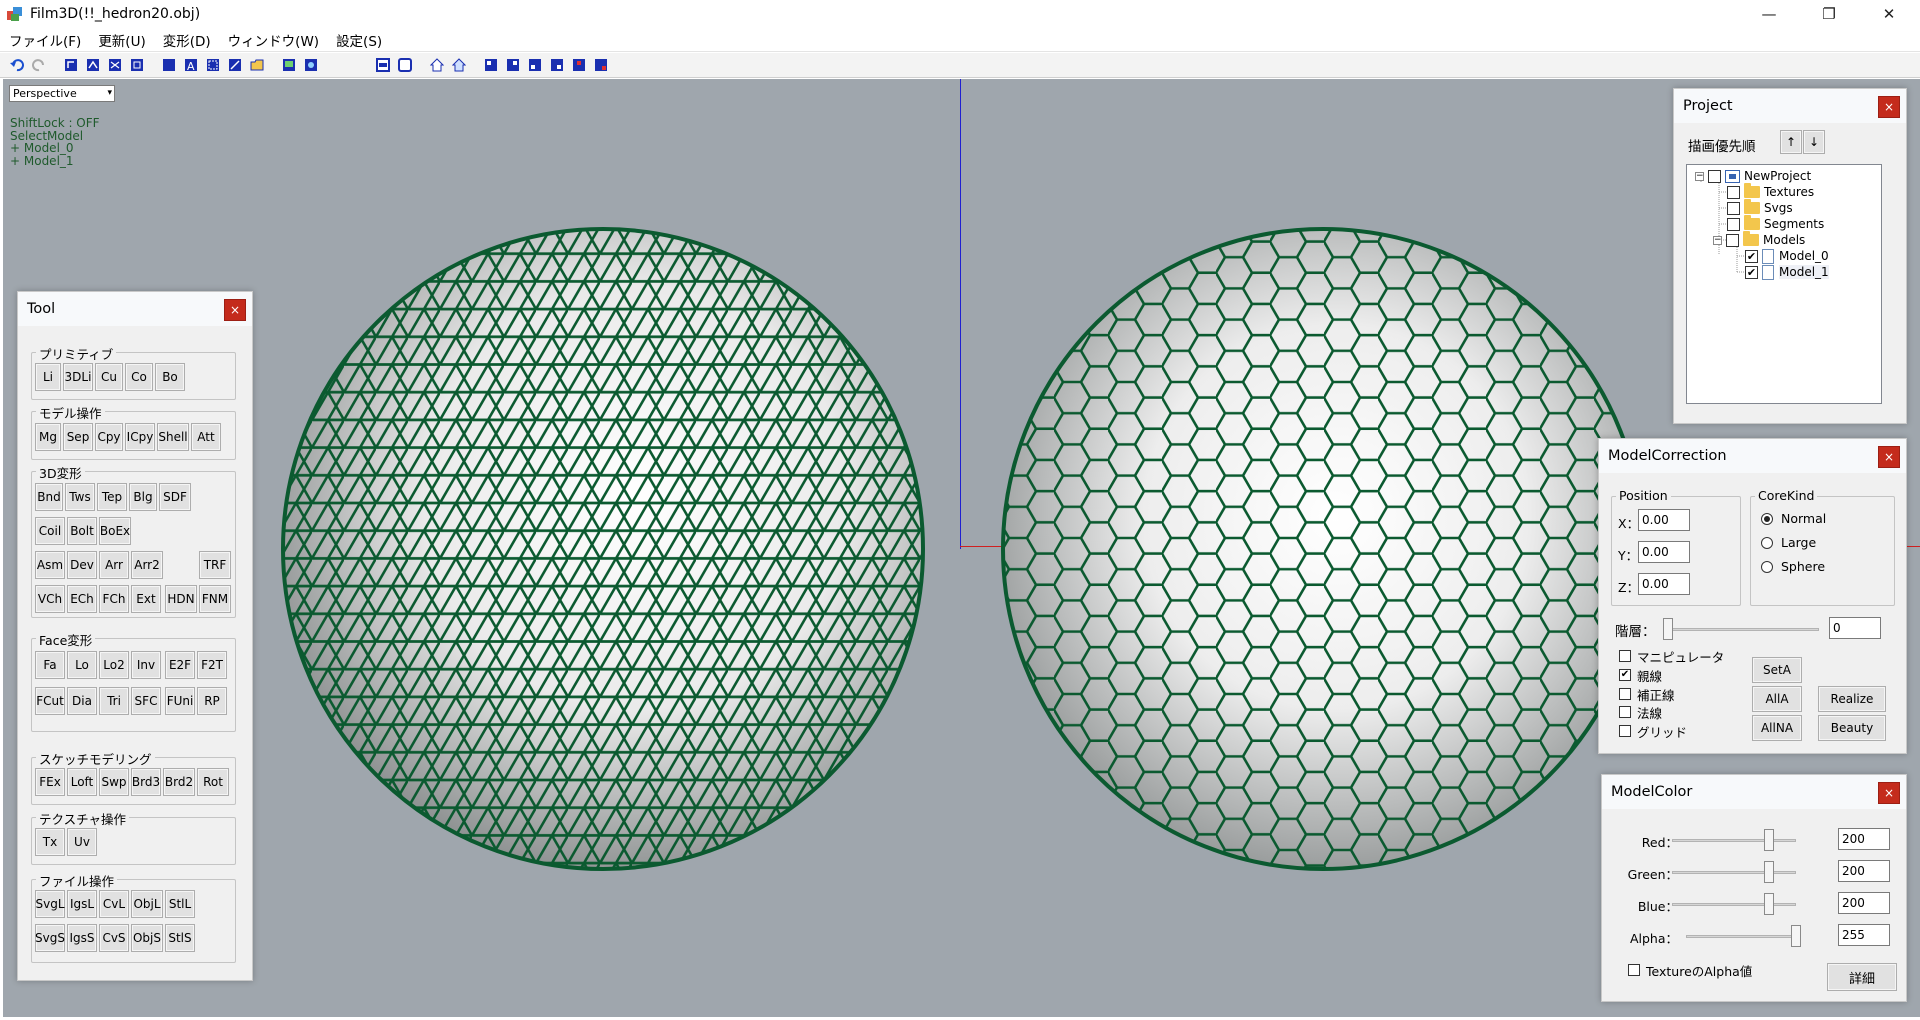 The height and width of the screenshot is (1020, 1920). I want to click on btn-svgl: SvgL, so click(50, 904).